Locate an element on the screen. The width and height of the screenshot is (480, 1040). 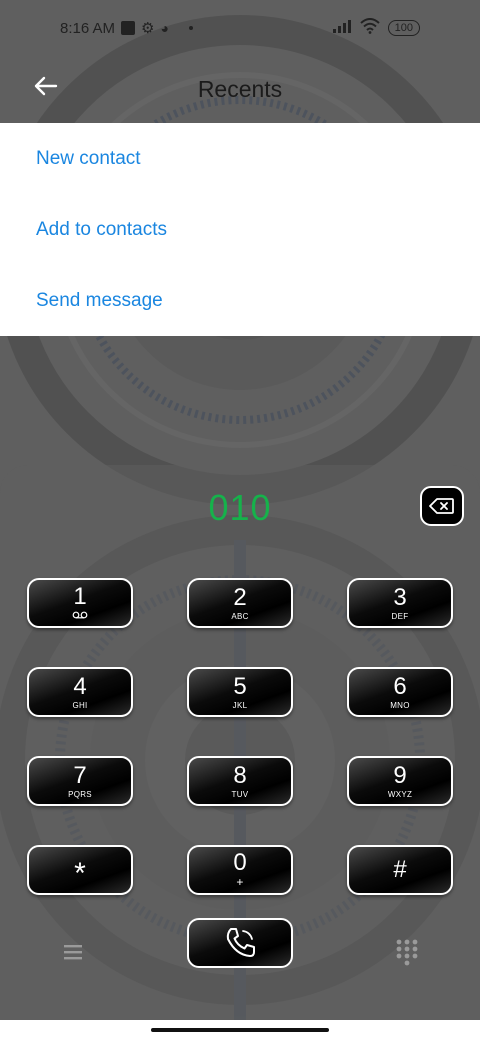
dialpad-toggle-button is located at coordinates (407, 953).